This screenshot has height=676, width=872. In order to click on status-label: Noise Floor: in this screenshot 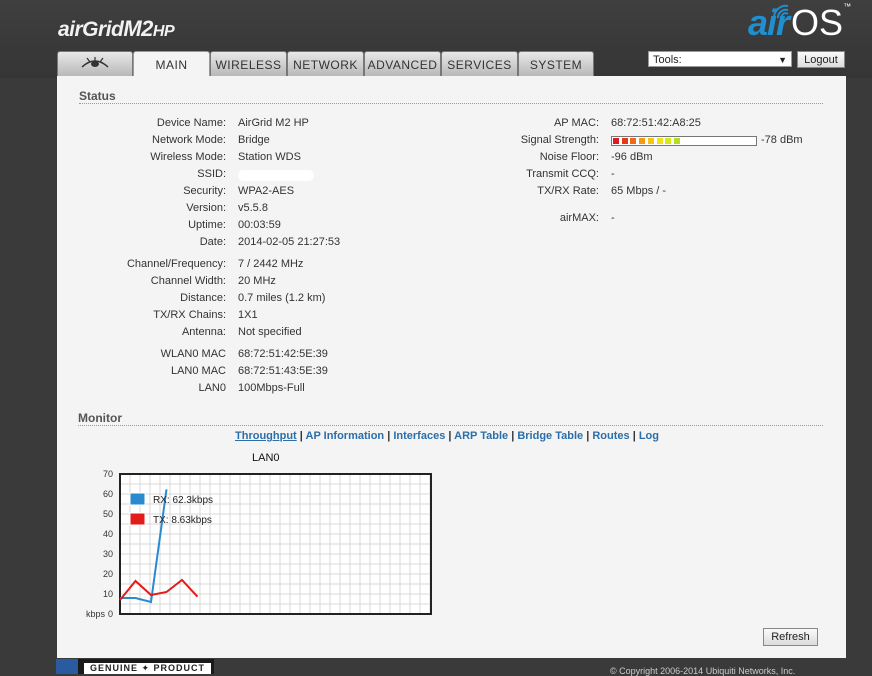, I will do `click(569, 157)`.